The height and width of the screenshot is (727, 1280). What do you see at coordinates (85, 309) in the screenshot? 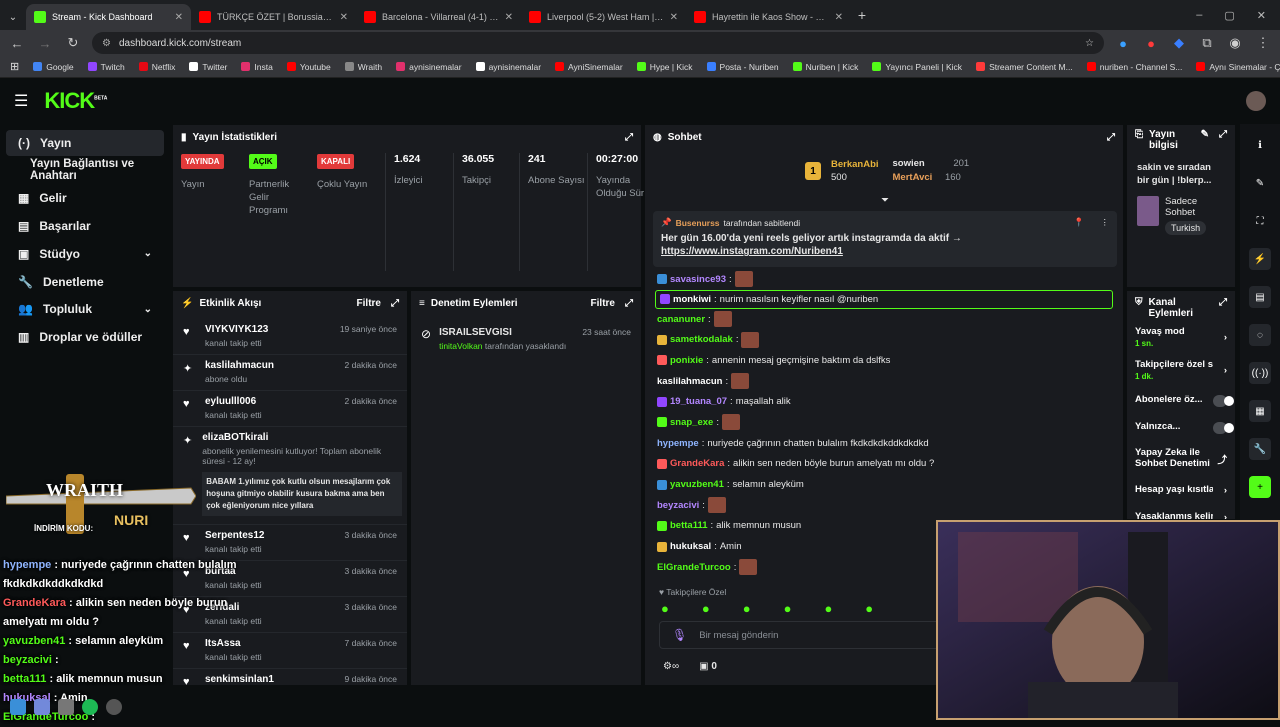
I see `sidebar-item: 👥 Topluluk ⌄` at bounding box center [85, 309].